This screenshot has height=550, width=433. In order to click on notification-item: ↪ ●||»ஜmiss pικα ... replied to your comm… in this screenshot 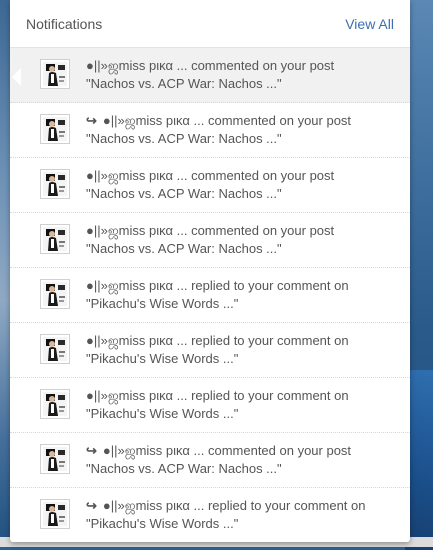, I will do `click(210, 515)`.